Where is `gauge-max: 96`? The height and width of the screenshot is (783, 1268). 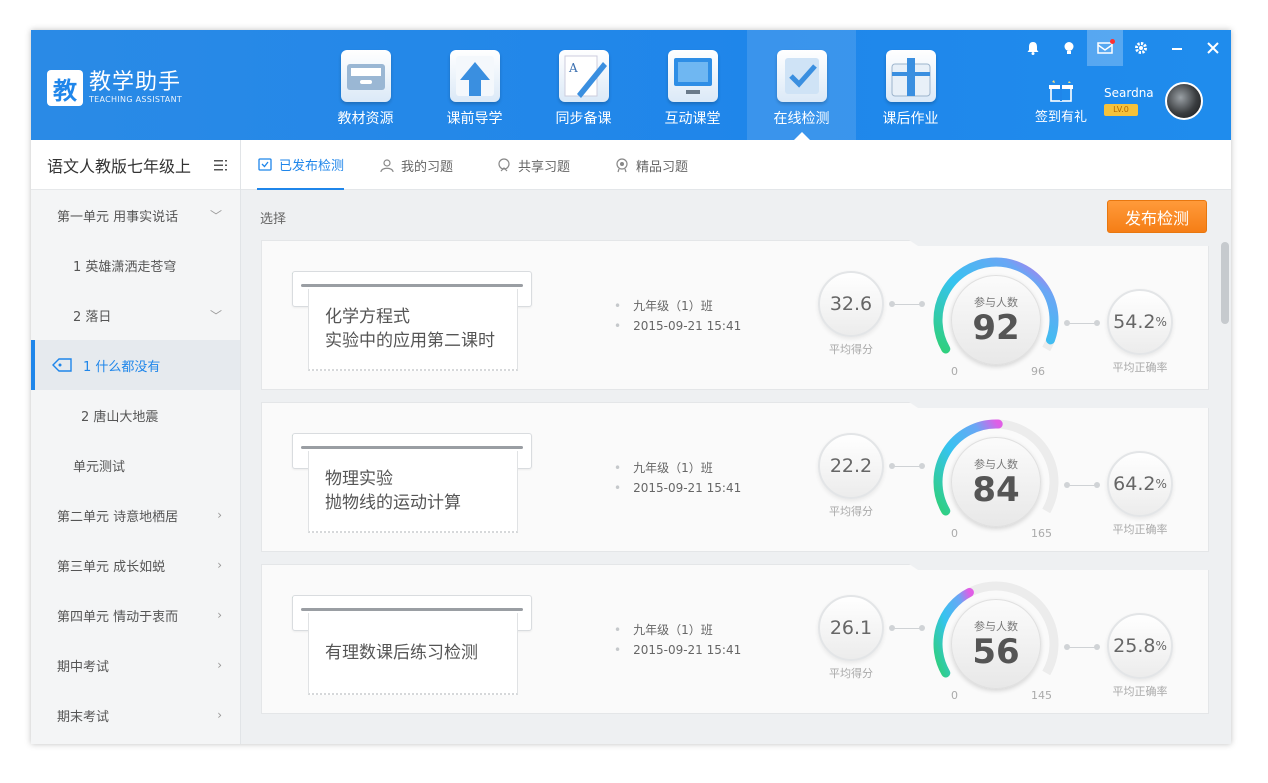 gauge-max: 96 is located at coordinates (1038, 371).